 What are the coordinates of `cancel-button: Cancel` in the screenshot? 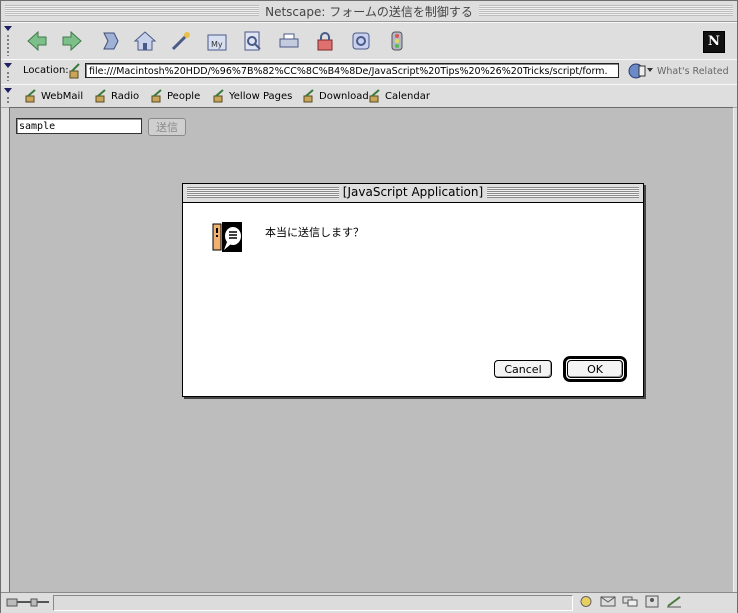 It's located at (523, 369).